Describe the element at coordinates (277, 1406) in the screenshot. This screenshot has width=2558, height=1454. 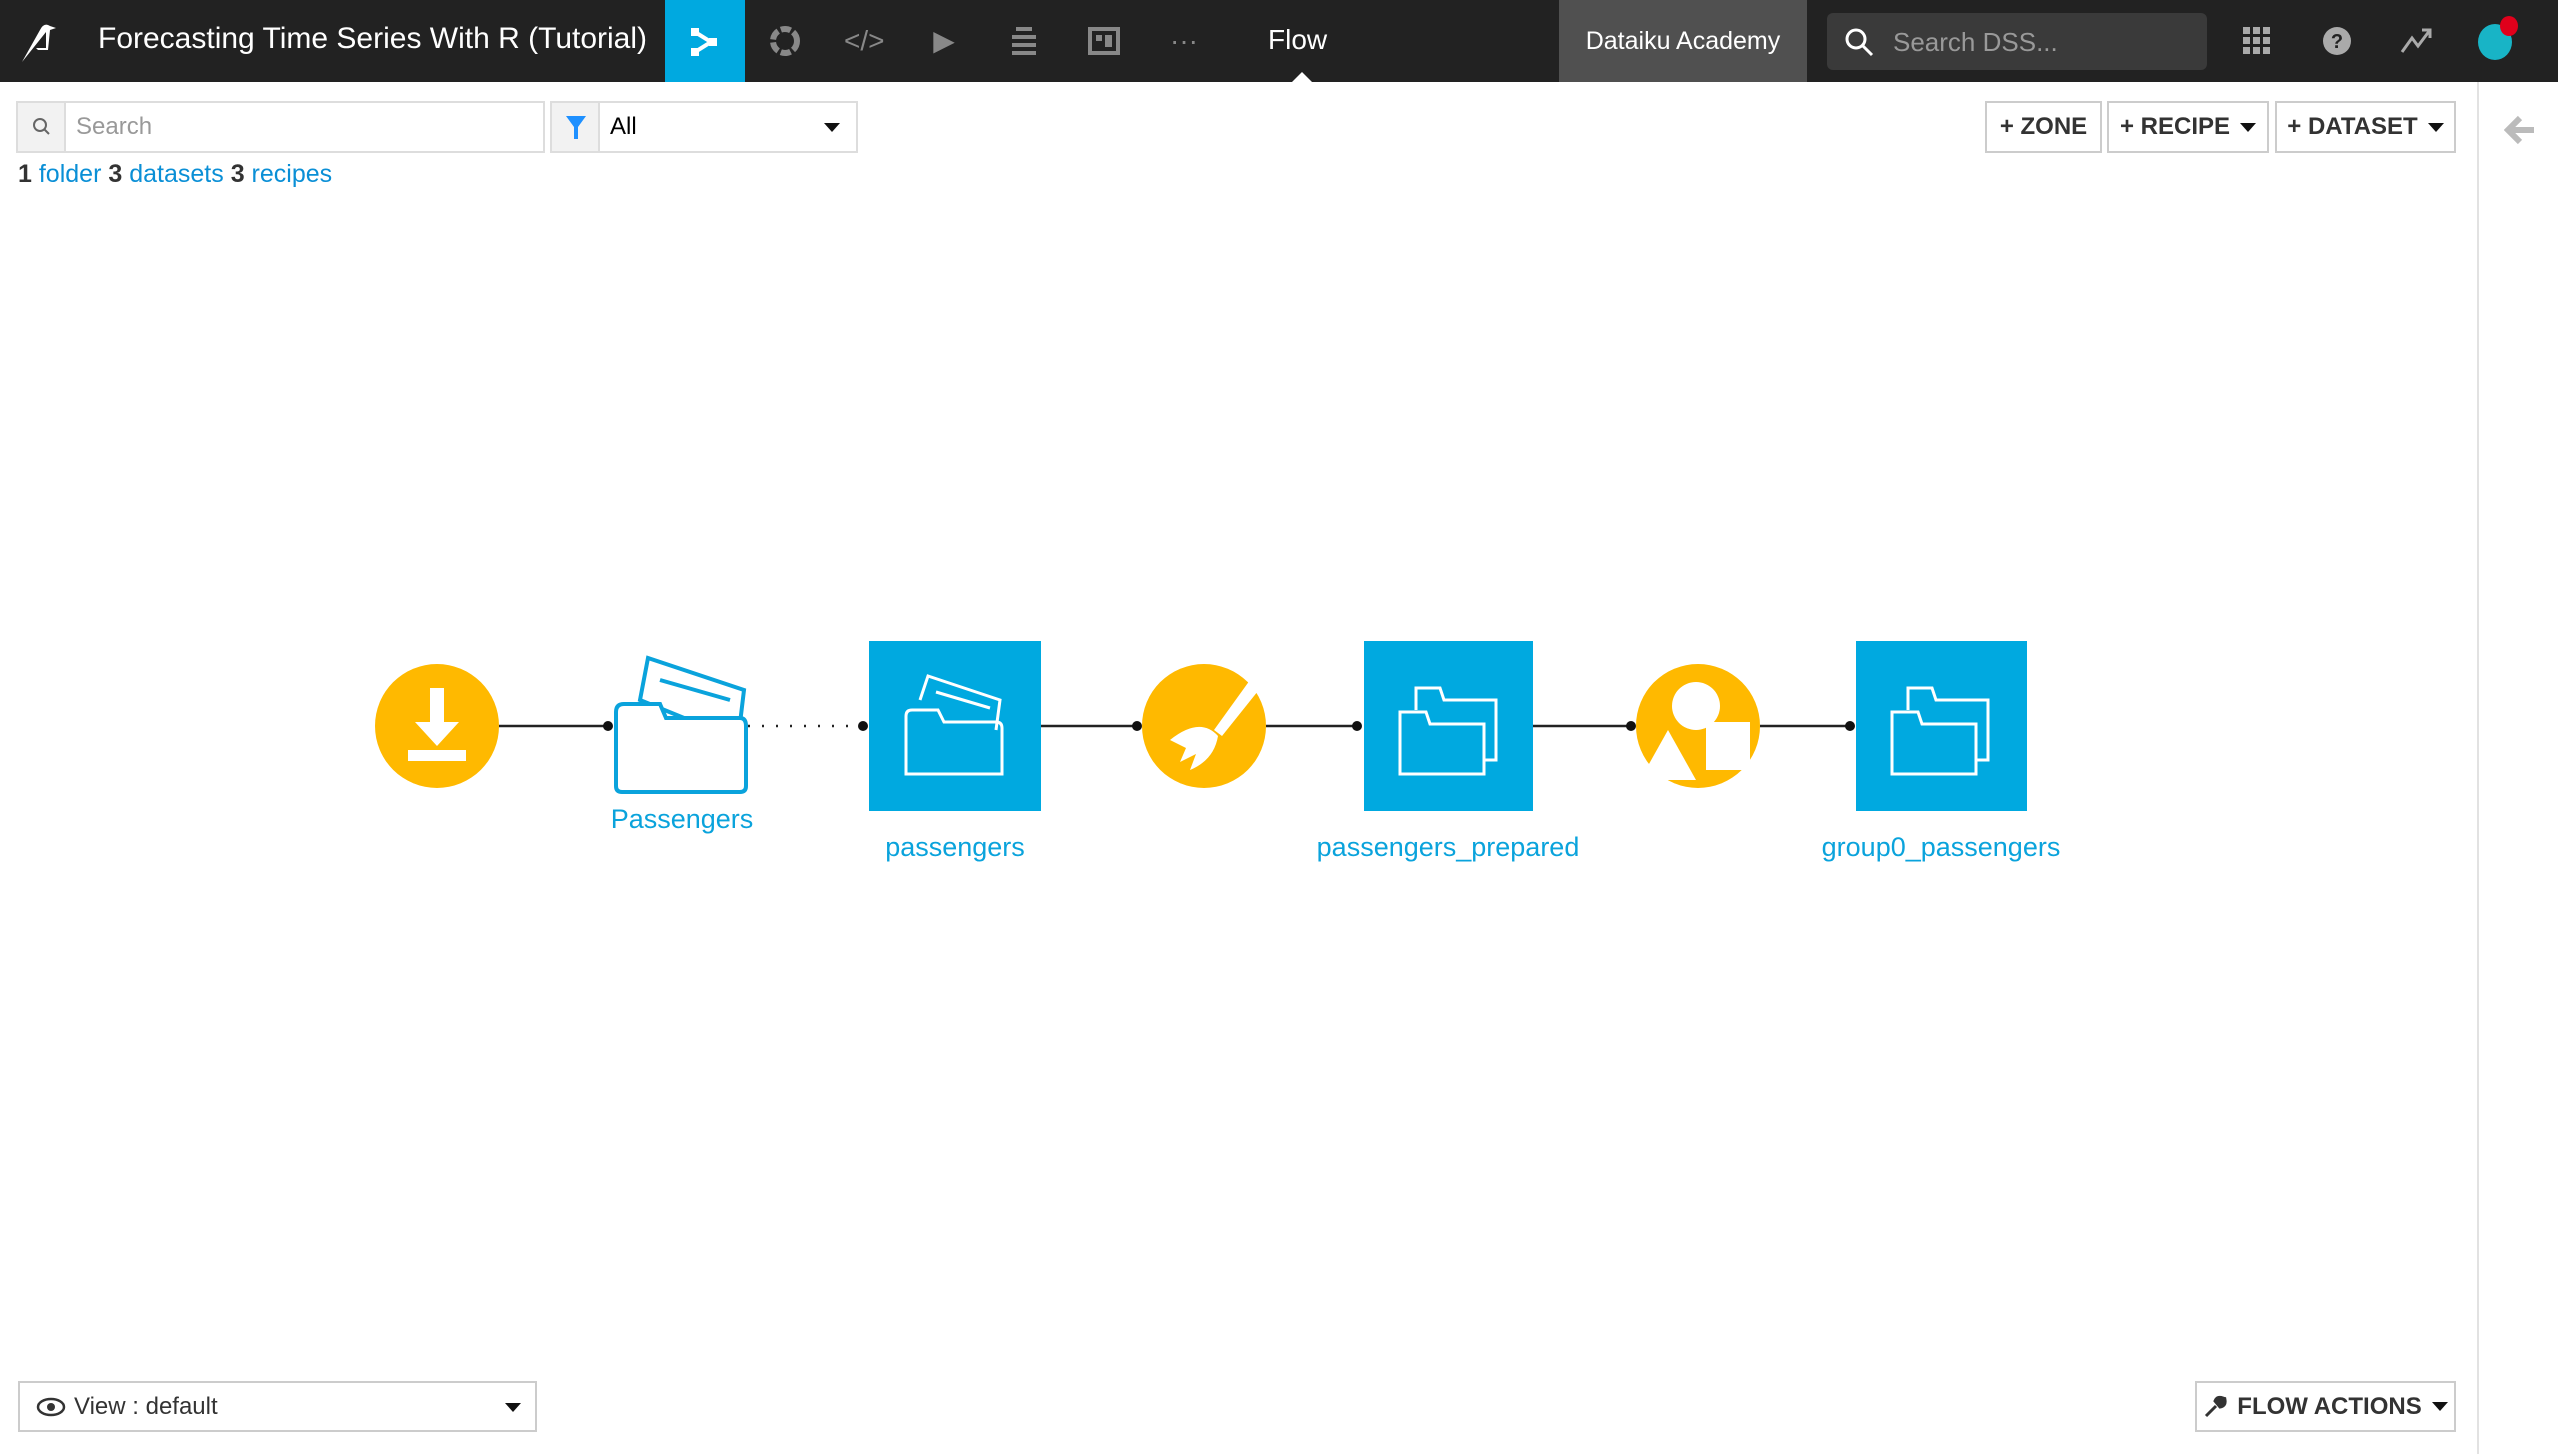
I see `view-select: View : default` at that location.